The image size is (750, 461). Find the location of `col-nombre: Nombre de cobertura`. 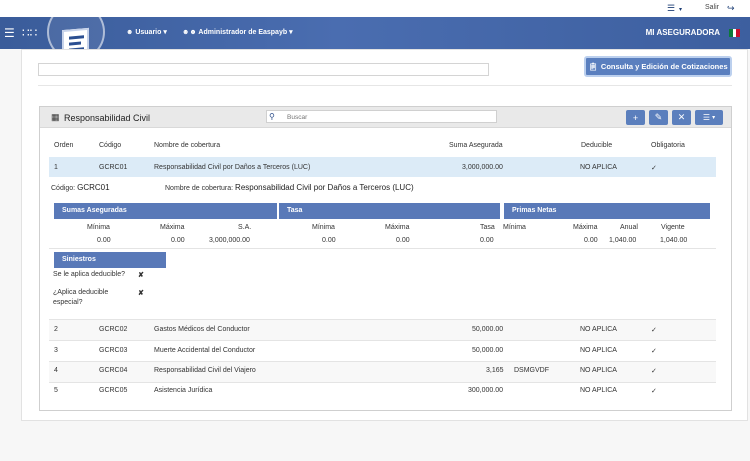

col-nombre: Nombre de cobertura is located at coordinates (187, 145).